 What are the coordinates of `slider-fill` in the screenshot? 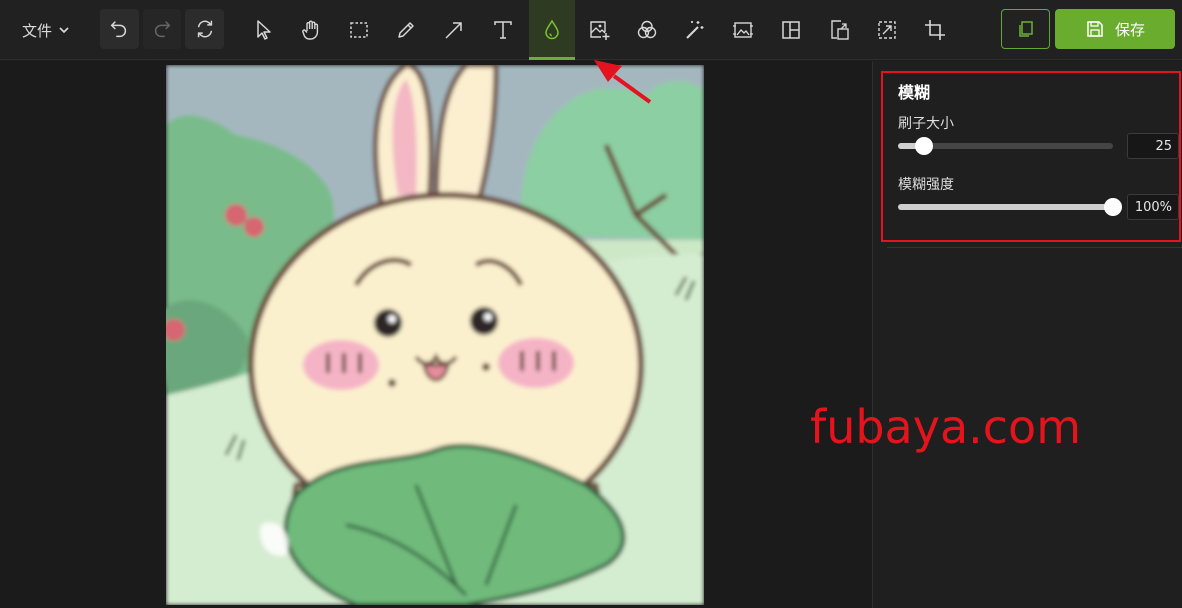 It's located at (1005, 207).